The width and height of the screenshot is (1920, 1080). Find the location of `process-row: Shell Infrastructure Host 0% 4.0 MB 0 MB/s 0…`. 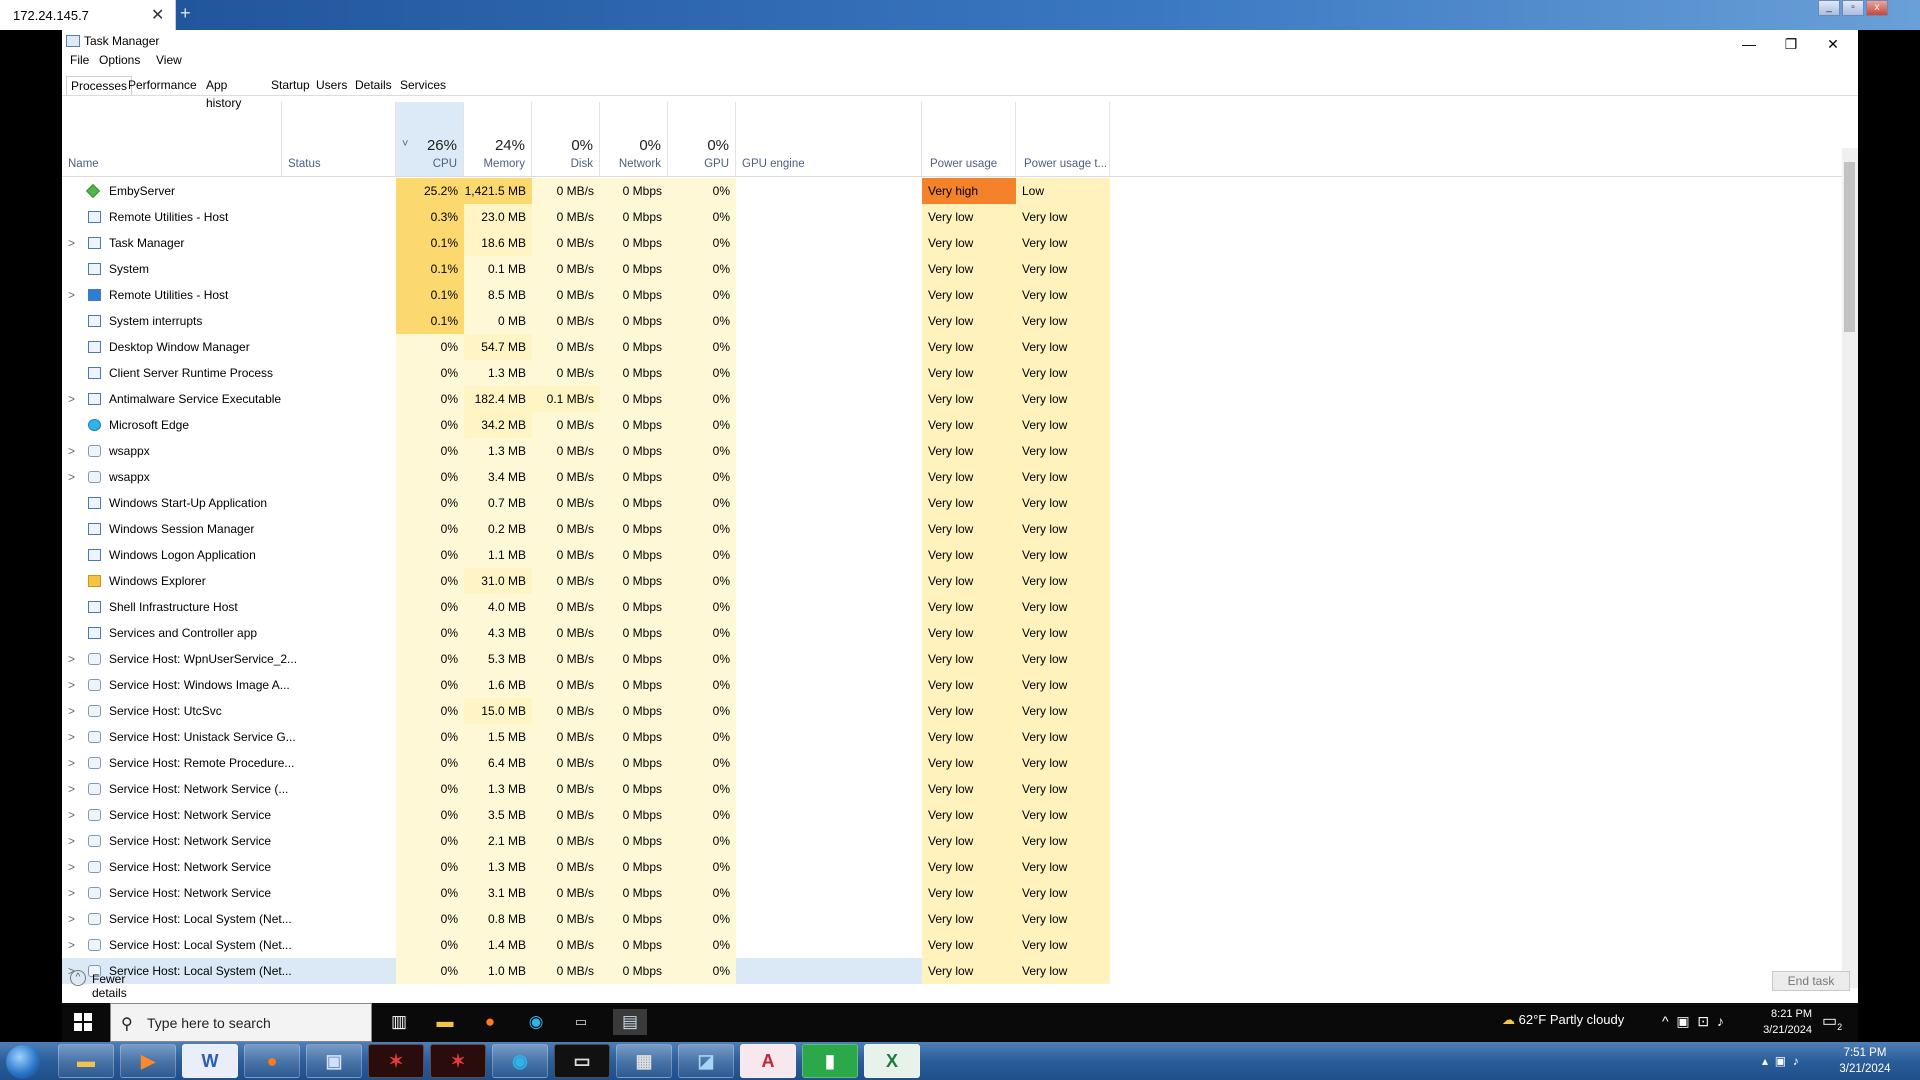

process-row: Shell Infrastructure Host 0% 4.0 MB 0 MB/s 0… is located at coordinates (955, 607).